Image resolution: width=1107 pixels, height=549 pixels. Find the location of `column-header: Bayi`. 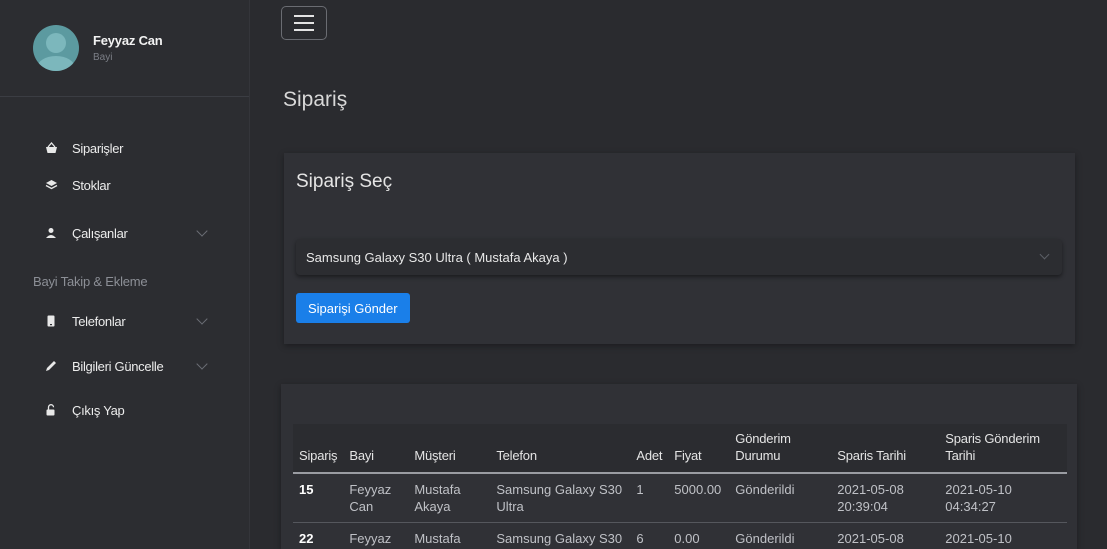

column-header: Bayi is located at coordinates (376, 449).